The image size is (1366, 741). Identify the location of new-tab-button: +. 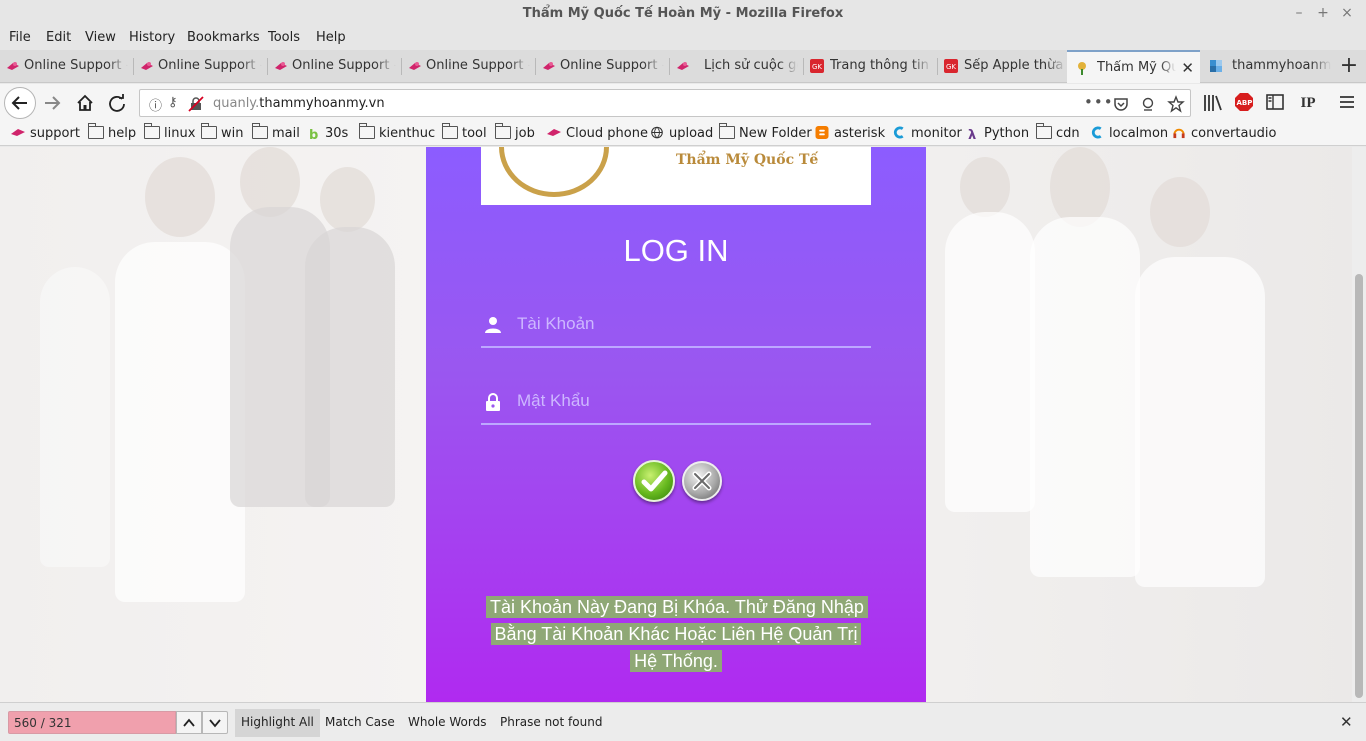
(1349, 67).